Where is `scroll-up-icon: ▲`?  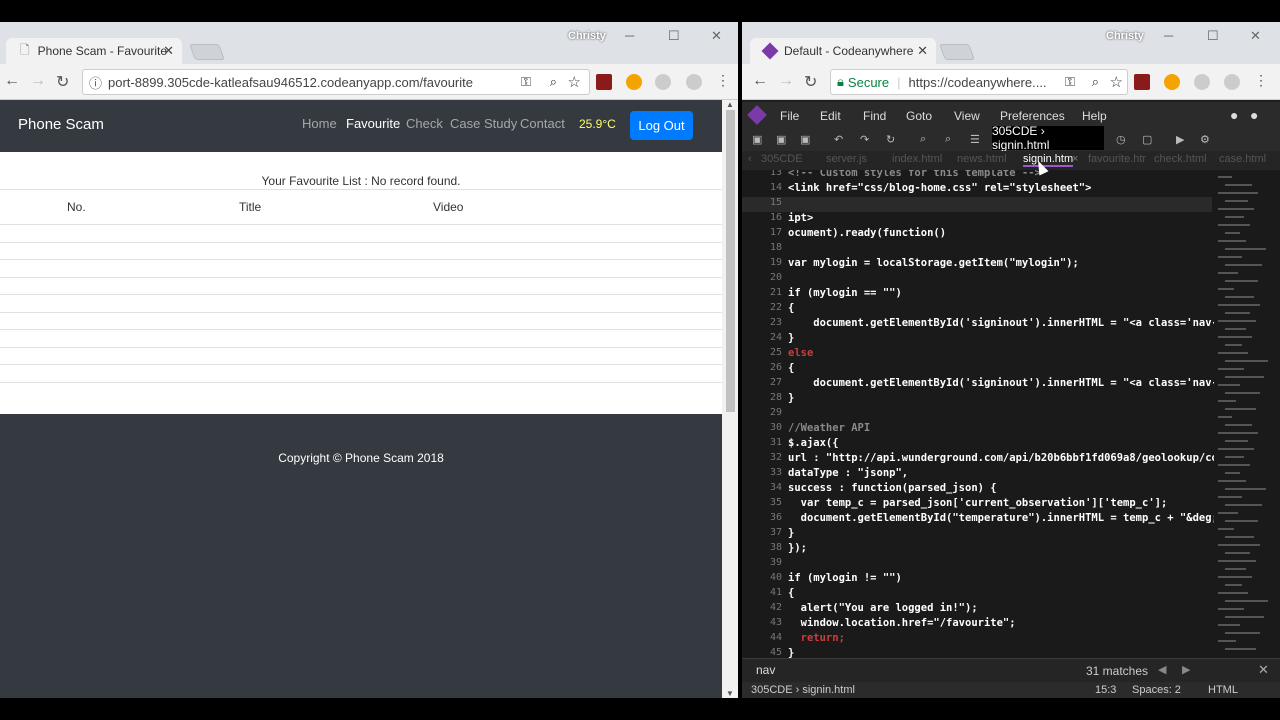
scroll-up-icon: ▲ is located at coordinates (730, 104).